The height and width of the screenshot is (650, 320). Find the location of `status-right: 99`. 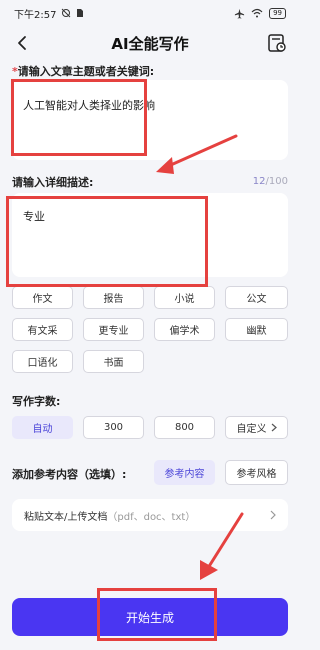

status-right: 99 is located at coordinates (260, 13).